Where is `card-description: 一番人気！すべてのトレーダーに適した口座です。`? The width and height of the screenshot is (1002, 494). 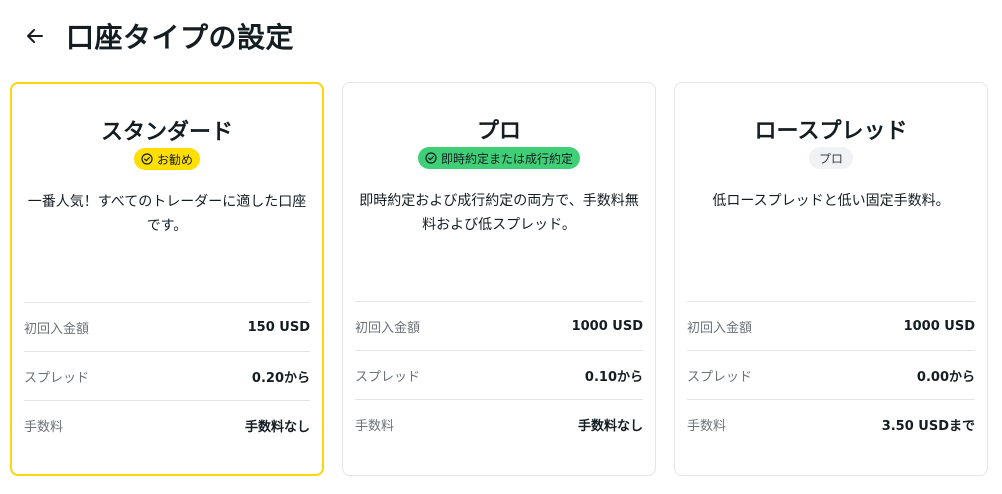
card-description: 一番人気！すべてのトレーダーに適した口座です。 is located at coordinates (167, 214).